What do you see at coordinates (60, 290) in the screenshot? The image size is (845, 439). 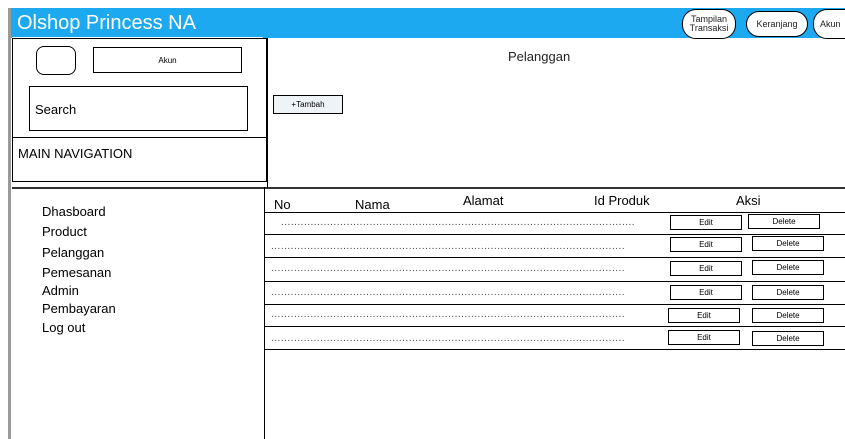 I see `sidebar-item-admin: Admin` at bounding box center [60, 290].